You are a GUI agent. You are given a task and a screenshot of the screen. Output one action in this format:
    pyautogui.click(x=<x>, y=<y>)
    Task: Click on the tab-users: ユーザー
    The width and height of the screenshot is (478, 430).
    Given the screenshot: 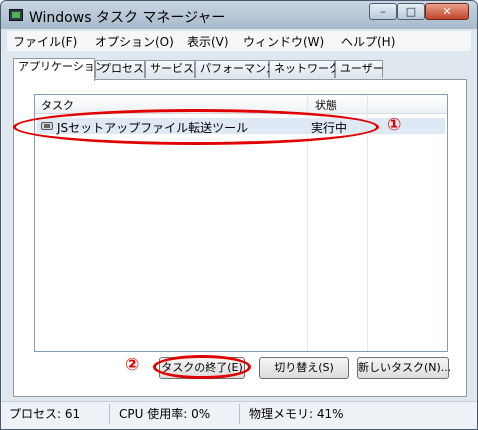 What is the action you would take?
    pyautogui.click(x=359, y=69)
    